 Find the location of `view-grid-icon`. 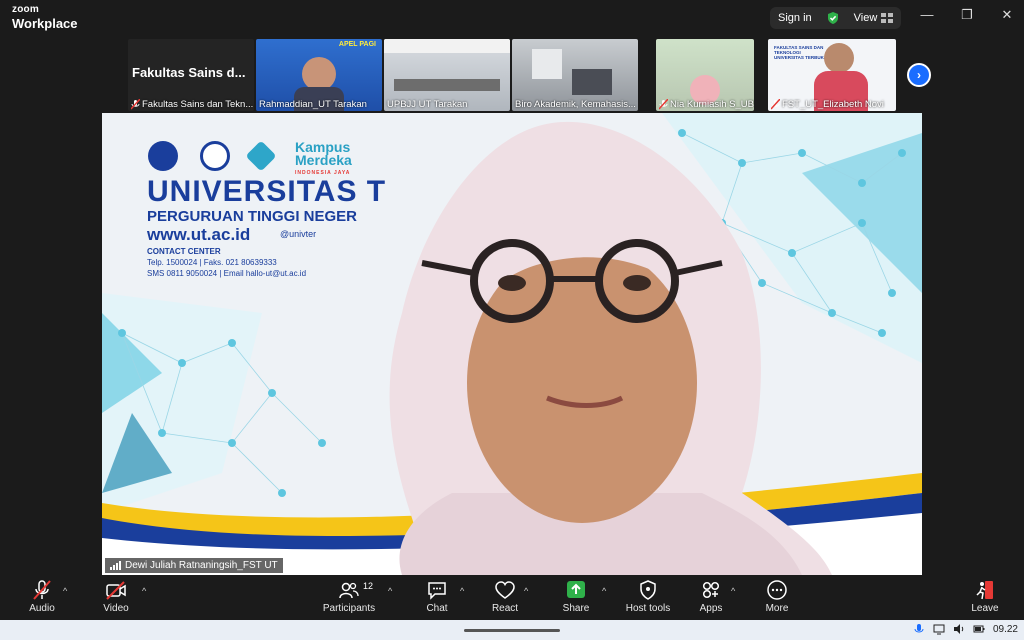

view-grid-icon is located at coordinates (887, 18).